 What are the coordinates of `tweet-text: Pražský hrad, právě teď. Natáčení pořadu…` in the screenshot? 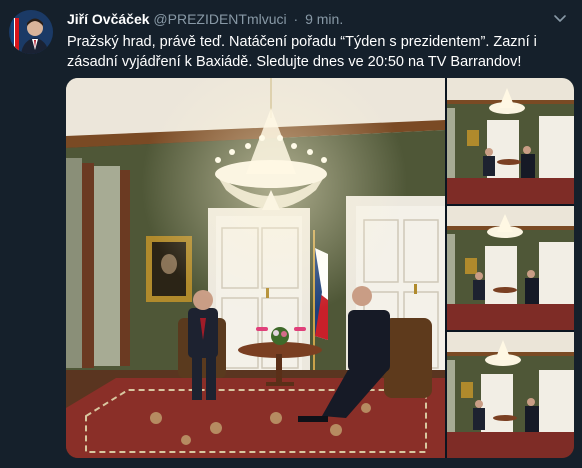 It's located at (302, 52).